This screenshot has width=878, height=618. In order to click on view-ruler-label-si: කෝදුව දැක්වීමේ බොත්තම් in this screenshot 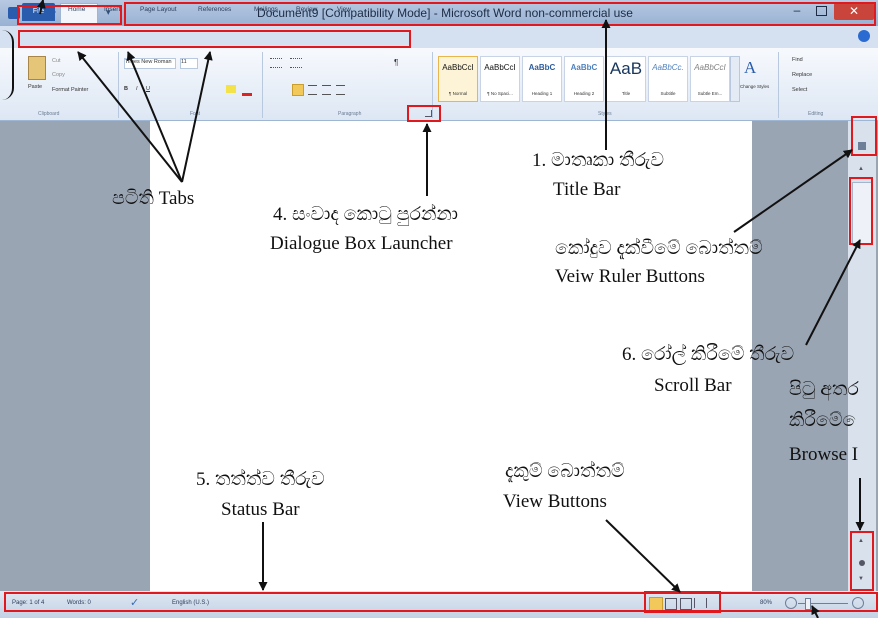, I will do `click(659, 248)`.